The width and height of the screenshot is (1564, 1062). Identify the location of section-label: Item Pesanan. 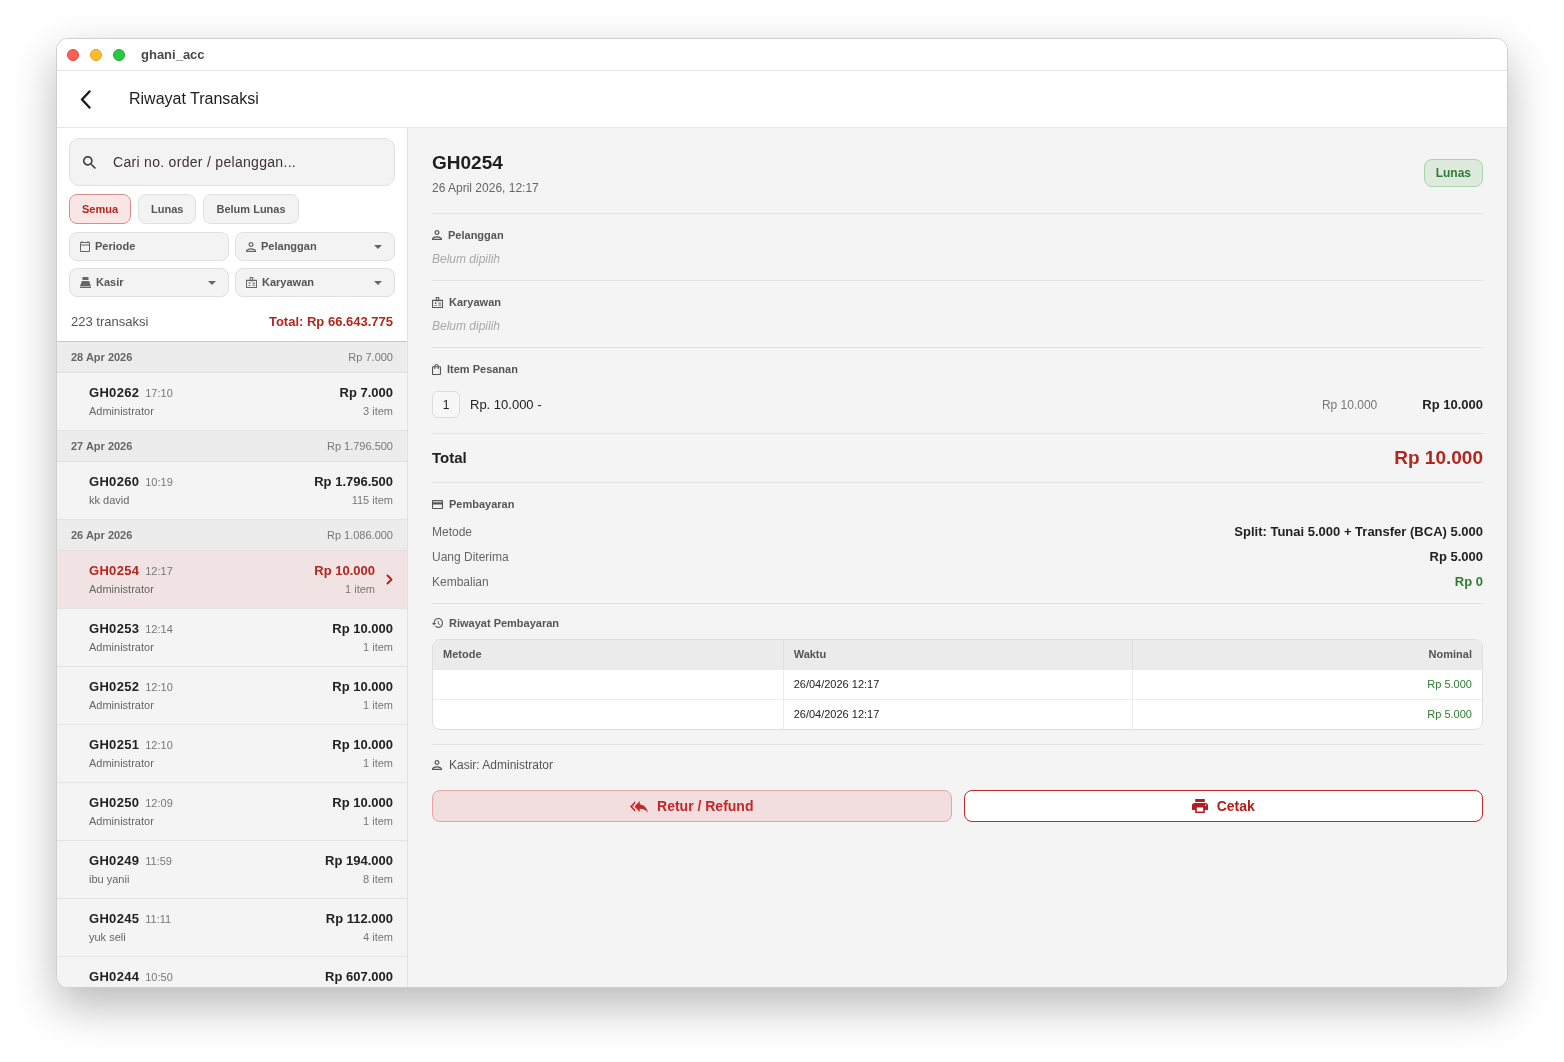
(482, 369).